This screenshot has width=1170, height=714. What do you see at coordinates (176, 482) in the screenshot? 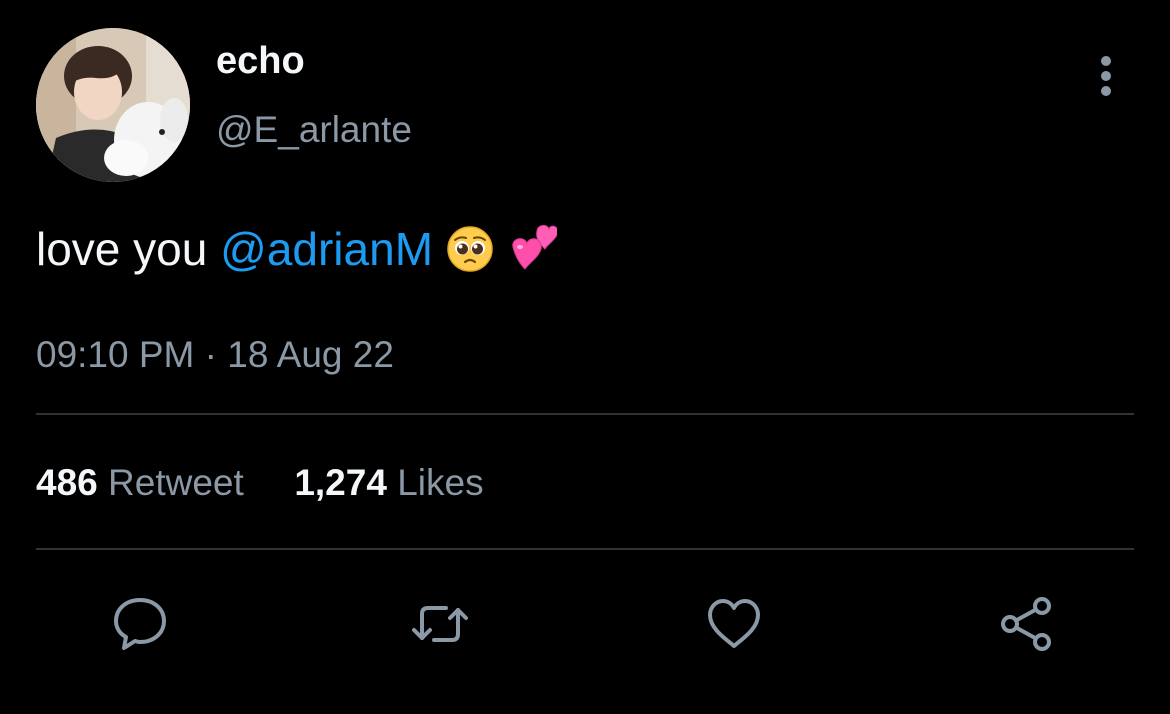
I see `retweet-label: Retweet` at bounding box center [176, 482].